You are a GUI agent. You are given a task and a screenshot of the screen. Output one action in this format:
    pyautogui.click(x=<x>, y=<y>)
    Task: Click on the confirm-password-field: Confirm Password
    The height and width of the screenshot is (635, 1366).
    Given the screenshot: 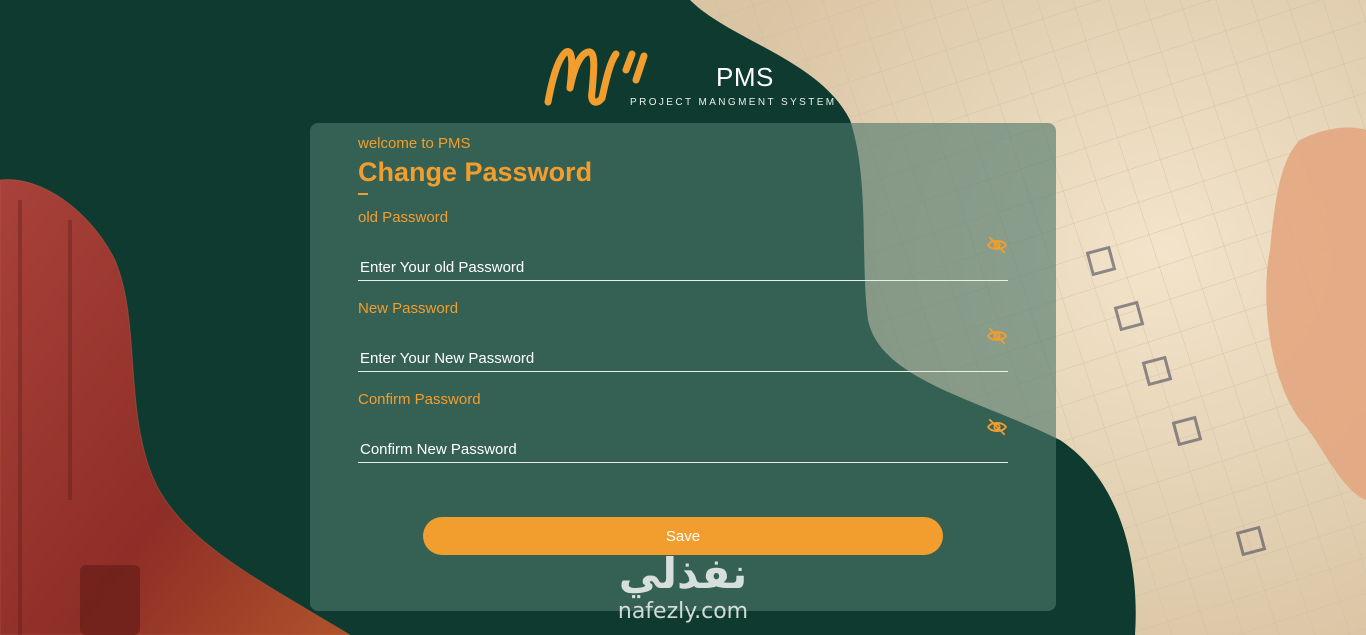 What is the action you would take?
    pyautogui.click(x=683, y=431)
    